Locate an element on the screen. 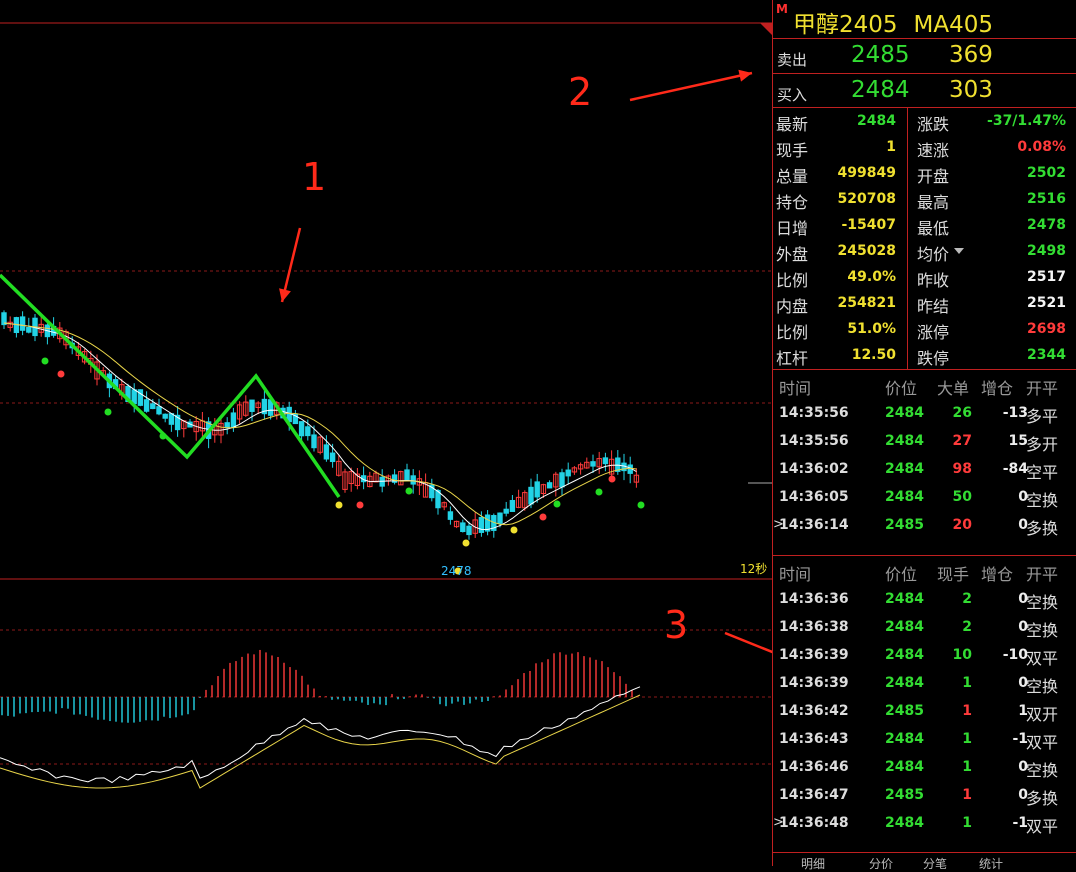 This screenshot has height=872, width=1076. ask-volume: 369 is located at coordinates (971, 55).